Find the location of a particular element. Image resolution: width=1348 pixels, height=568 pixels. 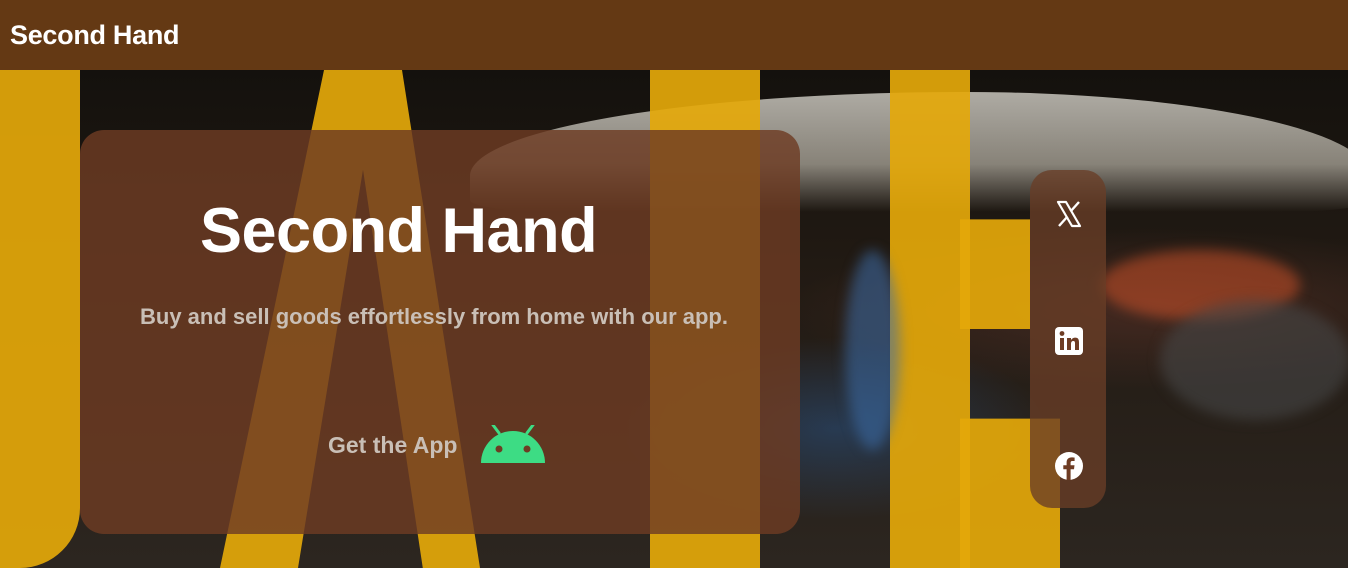

get-app-button: Get the App is located at coordinates (437, 445).